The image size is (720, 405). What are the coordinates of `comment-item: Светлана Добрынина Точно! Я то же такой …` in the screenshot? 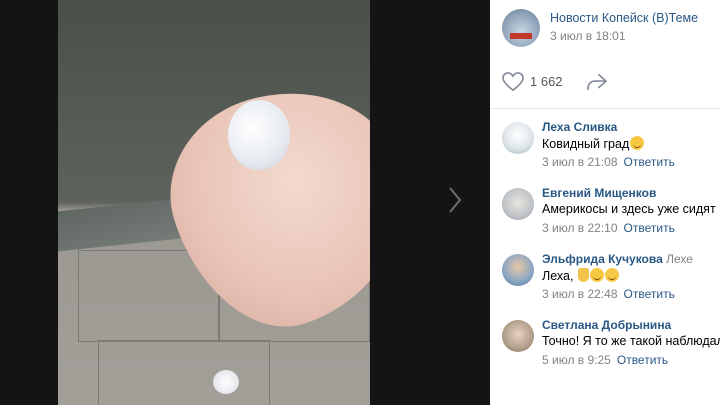 It's located at (605, 349).